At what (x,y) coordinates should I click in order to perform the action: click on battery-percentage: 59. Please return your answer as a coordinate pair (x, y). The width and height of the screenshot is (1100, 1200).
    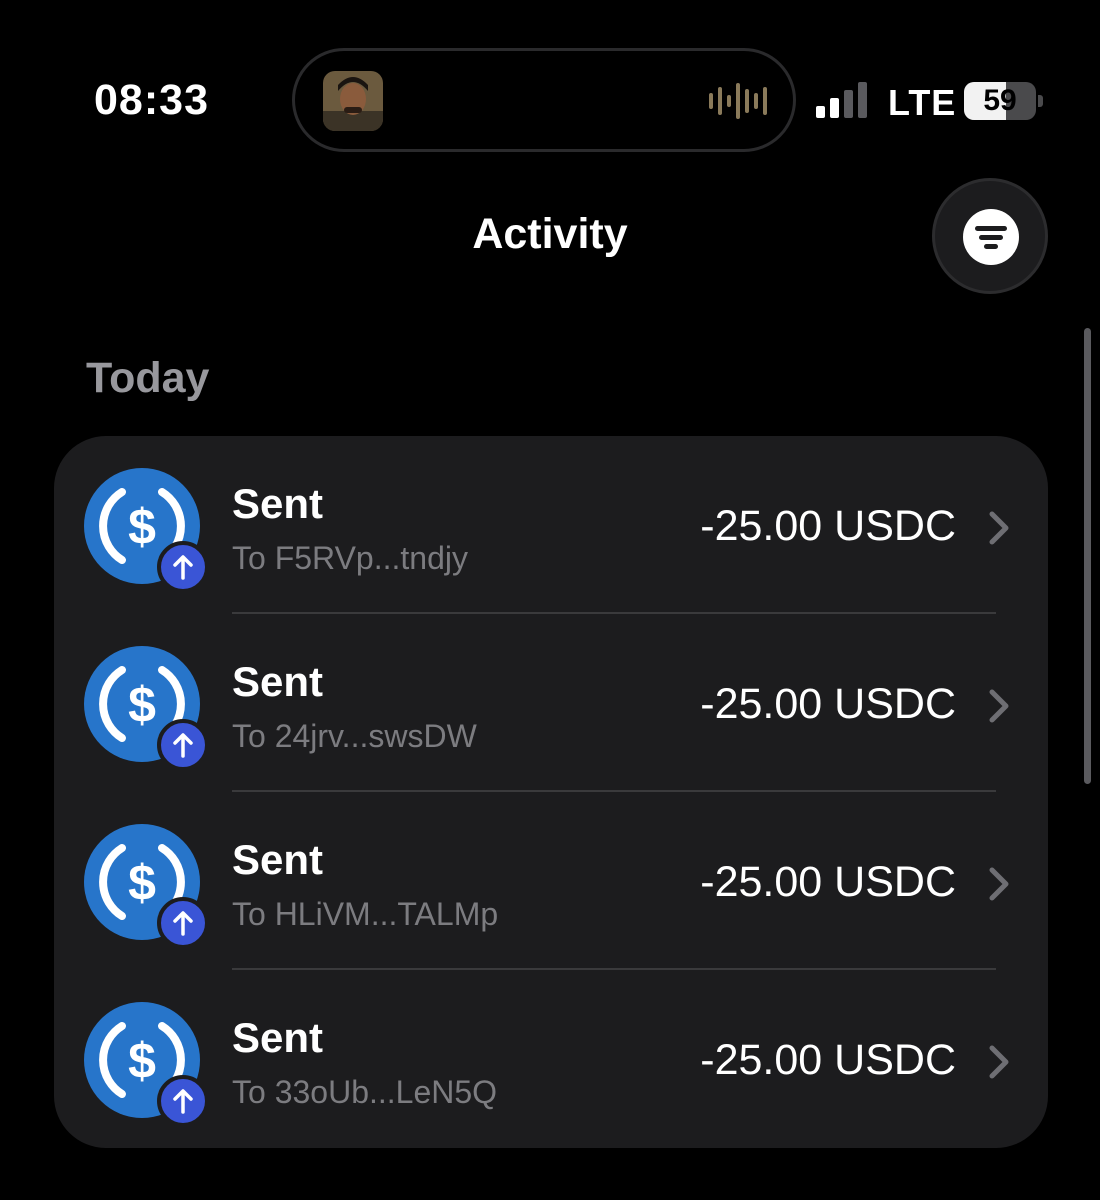
    Looking at the image, I should click on (1000, 100).